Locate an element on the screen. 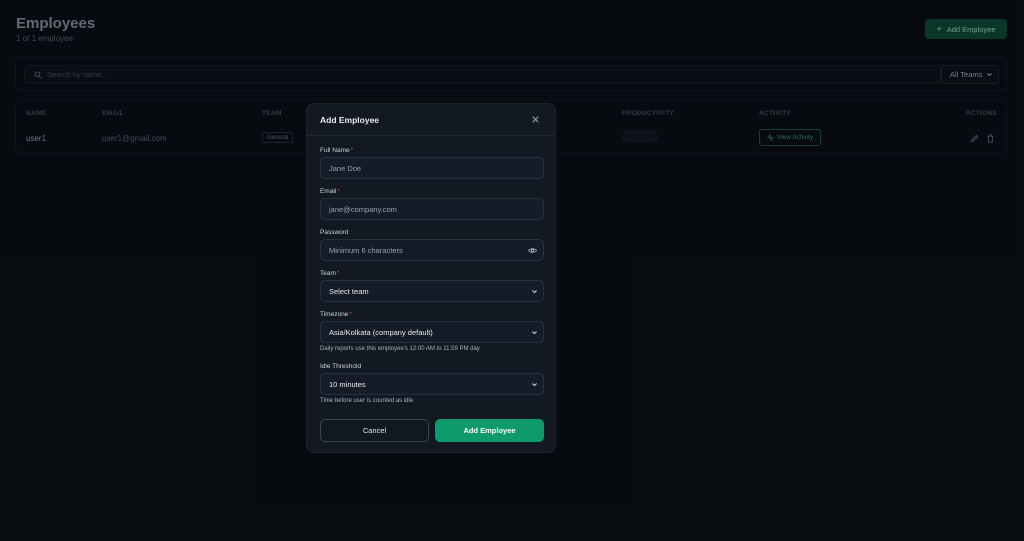 Image resolution: width=1024 pixels, height=541 pixels. full-name-field is located at coordinates (432, 168).